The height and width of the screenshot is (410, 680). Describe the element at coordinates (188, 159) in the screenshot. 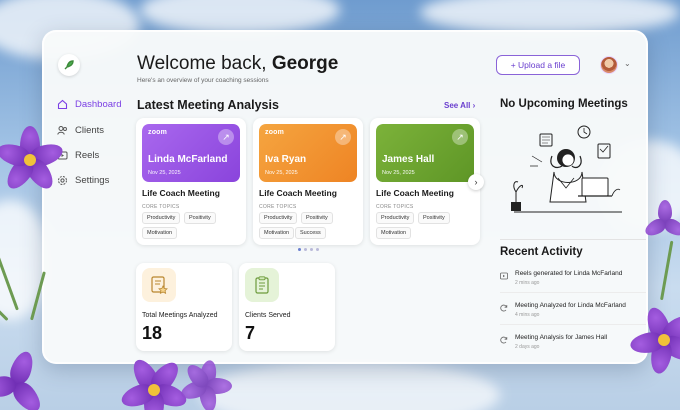

I see `client-name: Linda McFarland` at that location.